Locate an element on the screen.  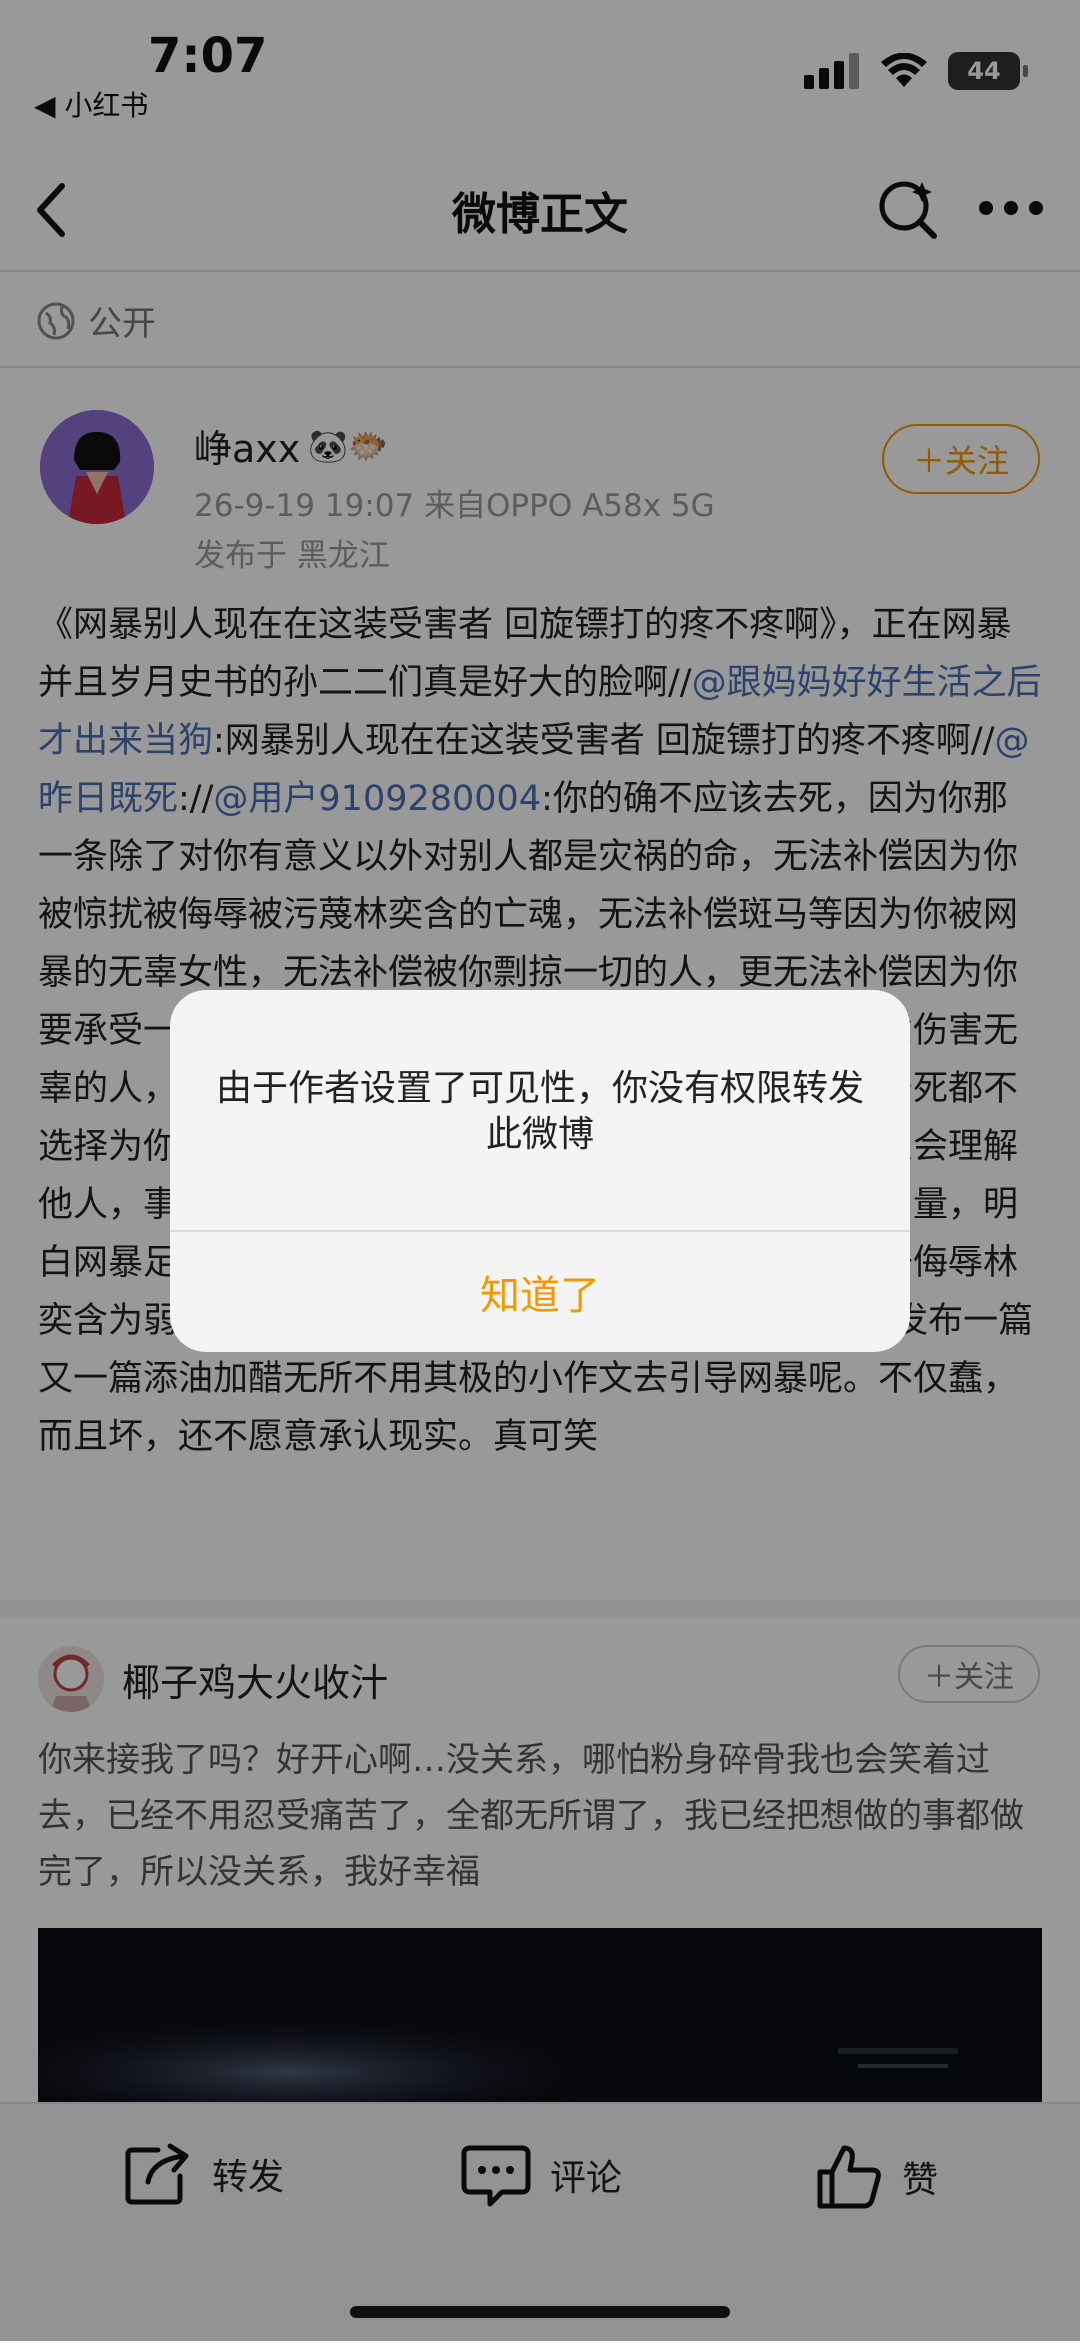
dialog-confirm-button: 知道了 is located at coordinates (540, 1292).